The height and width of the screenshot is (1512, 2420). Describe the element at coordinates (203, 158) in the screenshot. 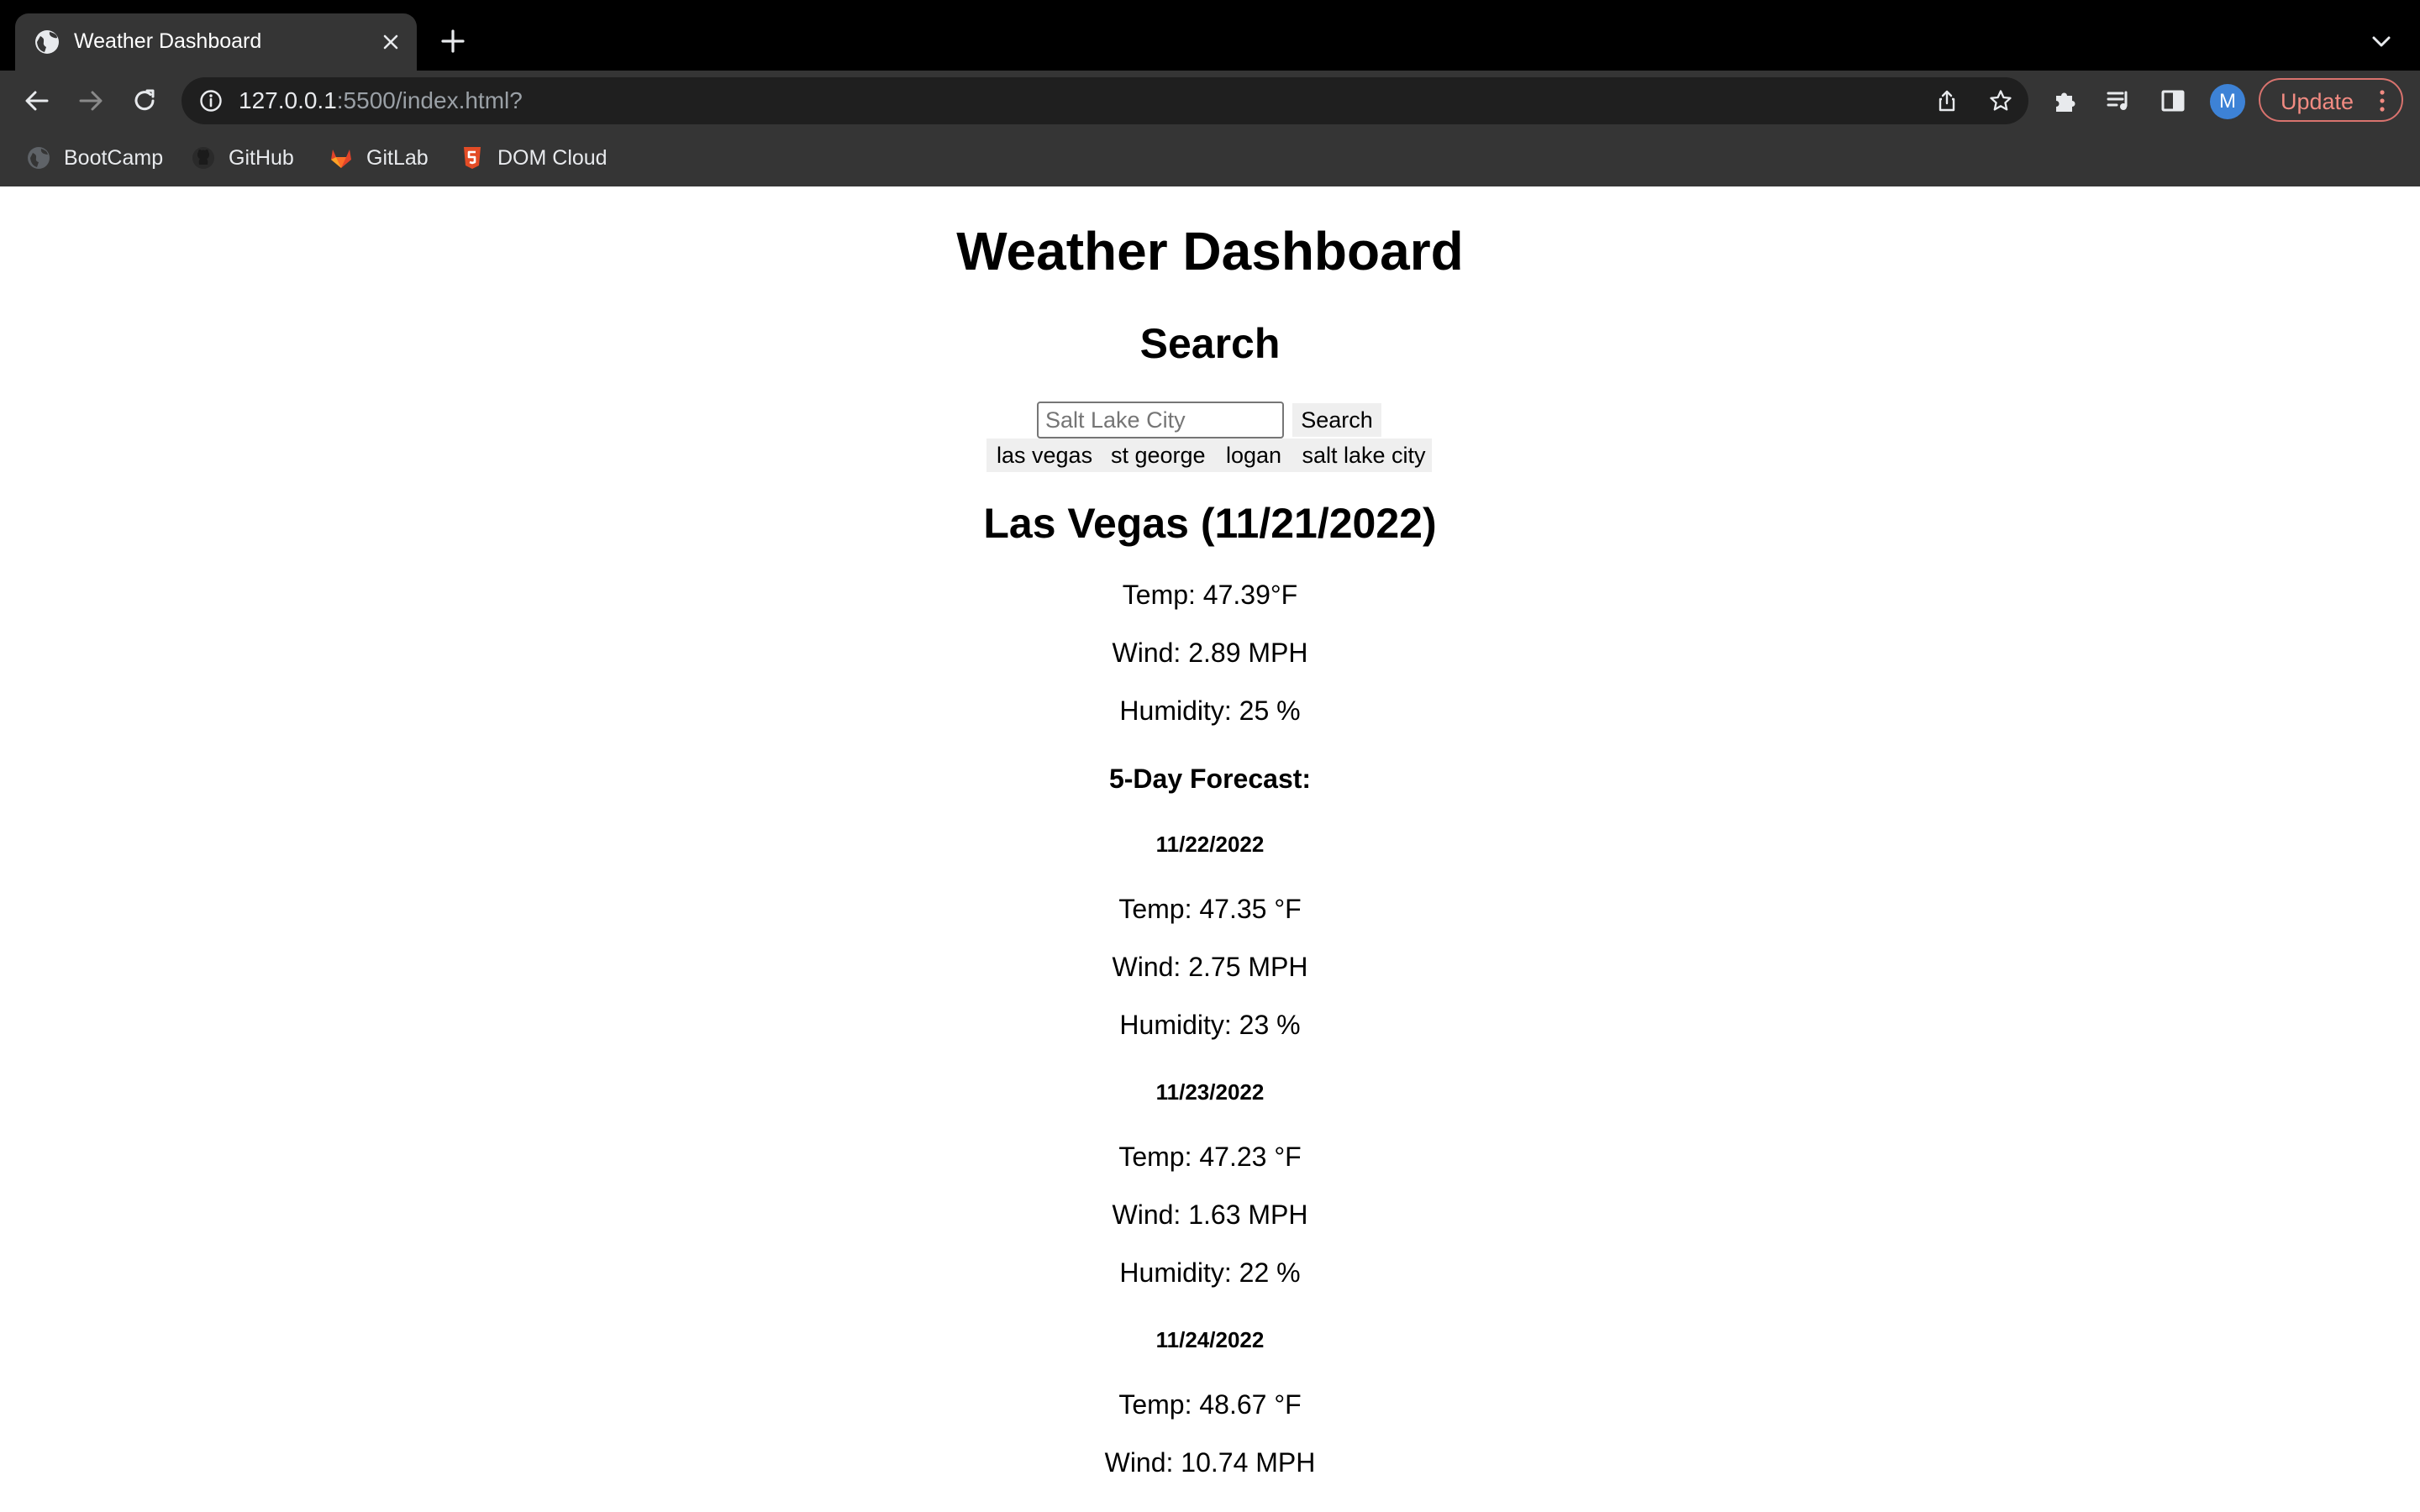

I see `github-icon` at that location.